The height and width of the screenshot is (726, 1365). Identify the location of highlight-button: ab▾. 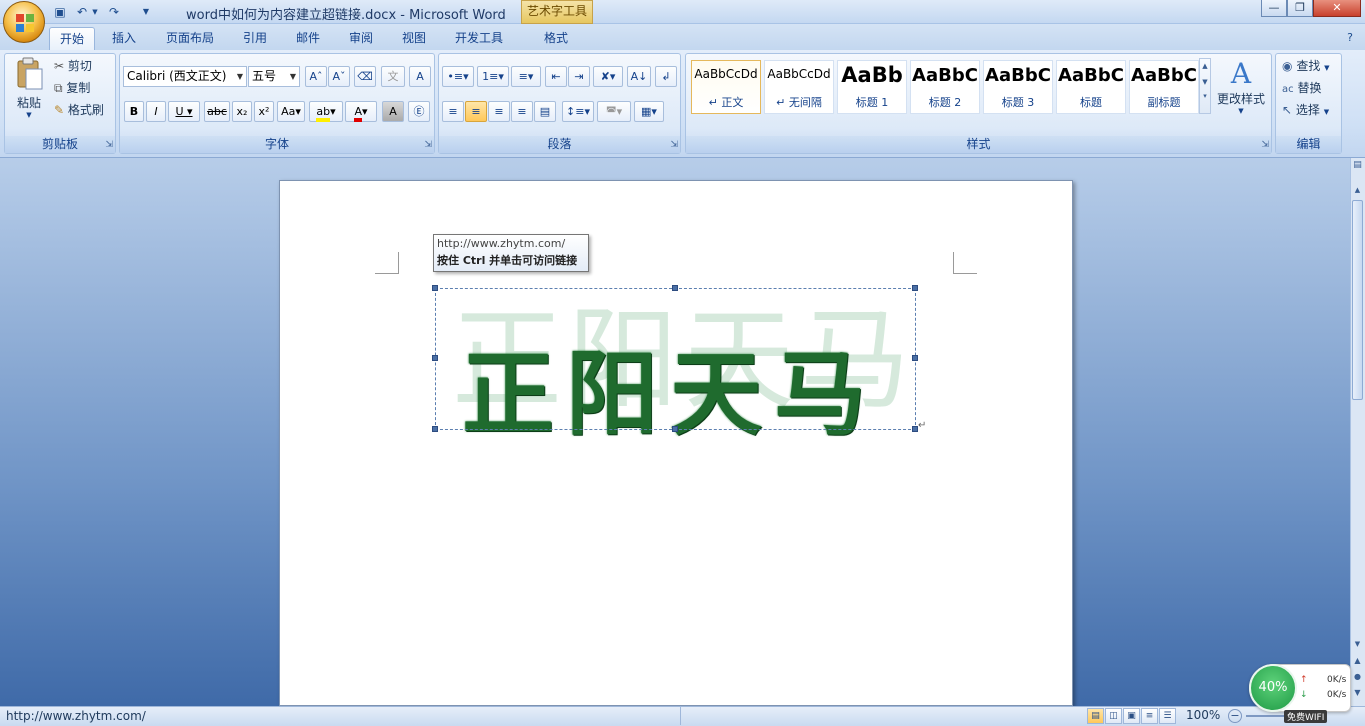
(326, 111).